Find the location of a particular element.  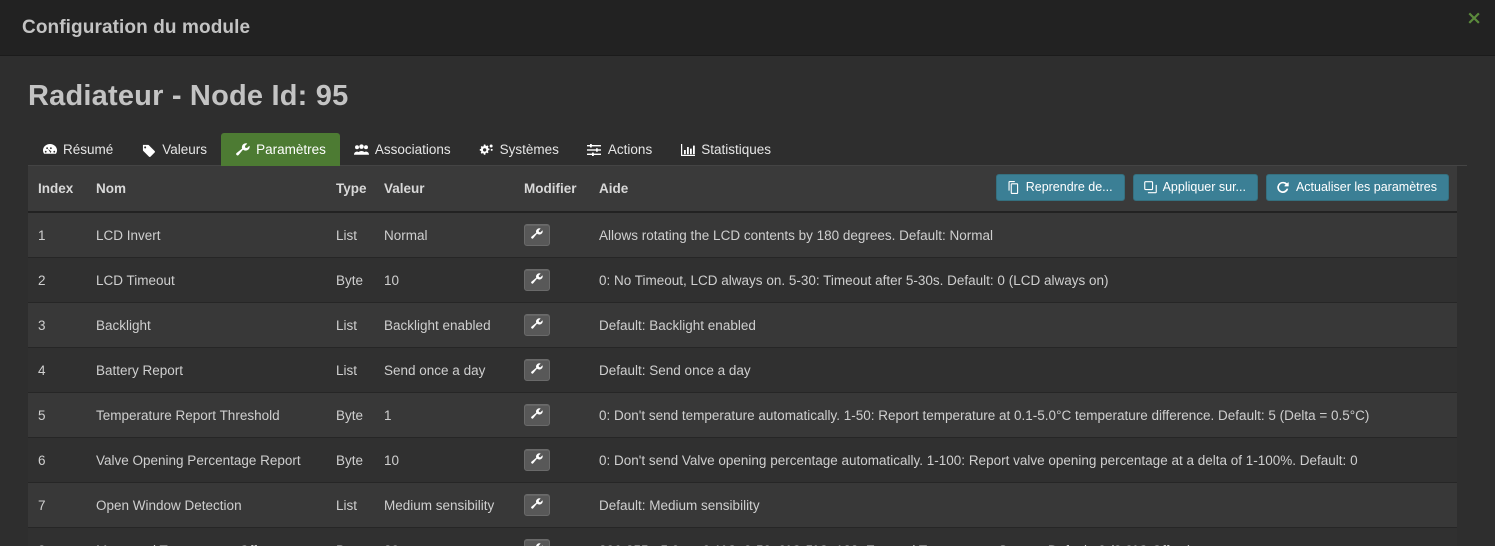

cell-nom: Valve Opening Percentage Report is located at coordinates (206, 460).